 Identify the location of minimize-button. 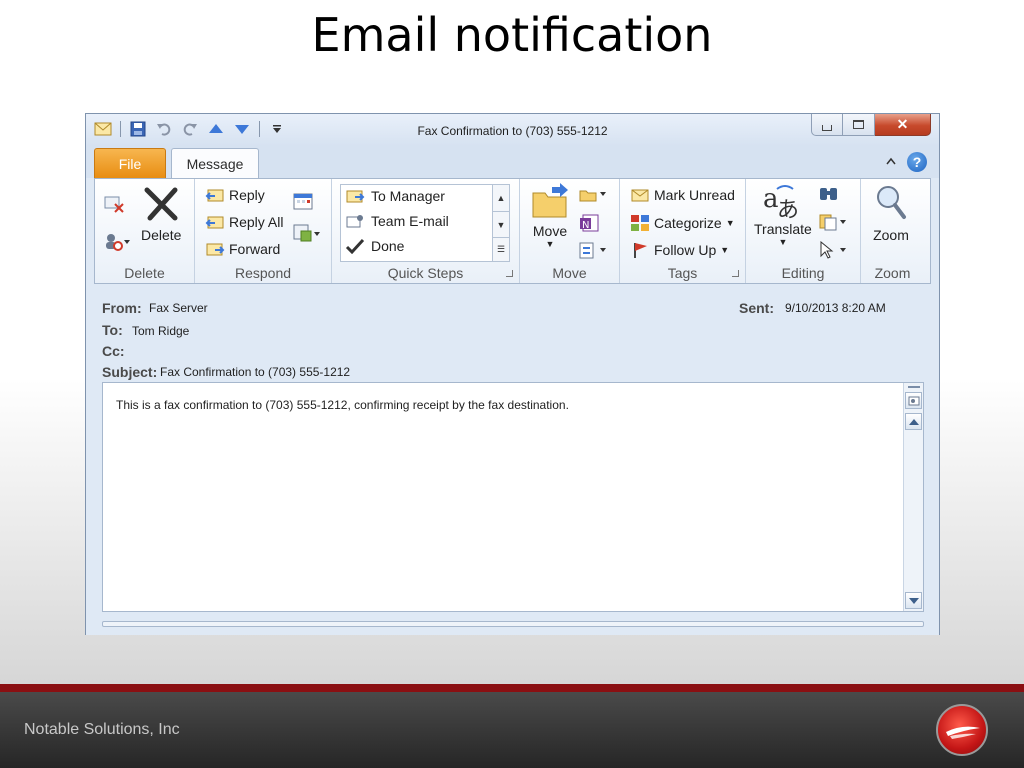
(827, 125).